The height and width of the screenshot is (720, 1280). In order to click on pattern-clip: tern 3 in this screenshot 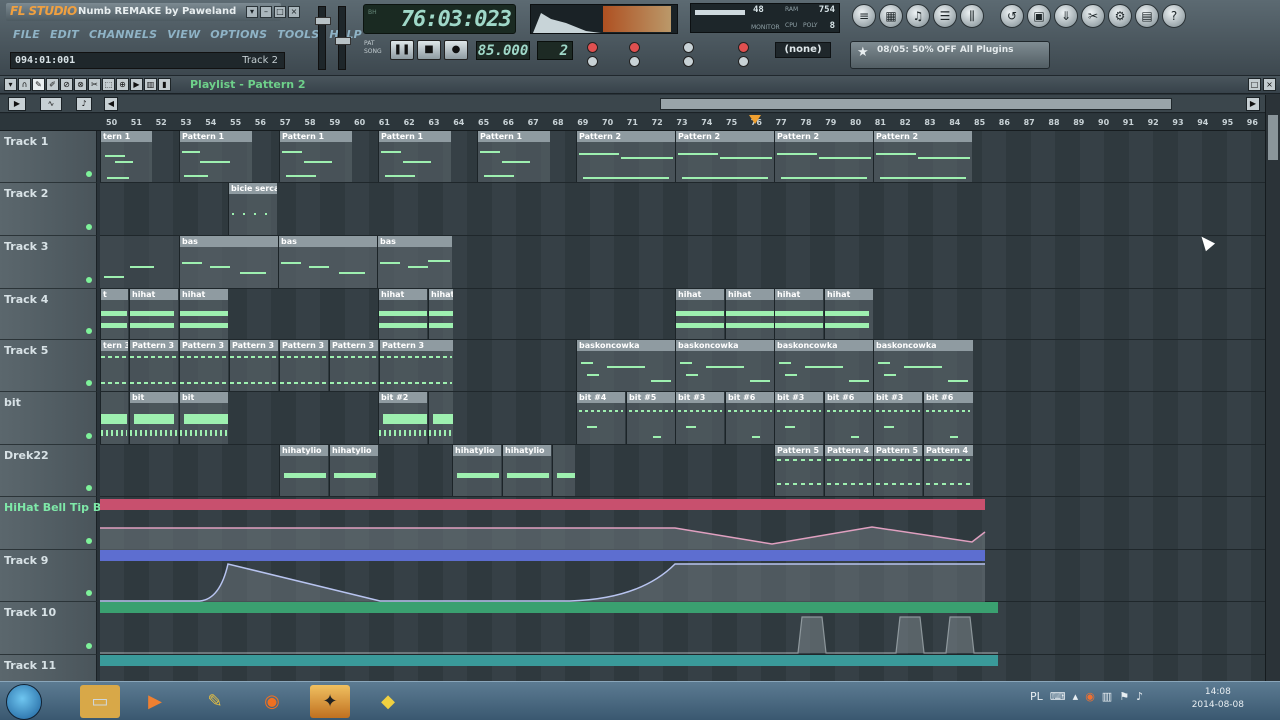, I will do `click(114, 365)`.